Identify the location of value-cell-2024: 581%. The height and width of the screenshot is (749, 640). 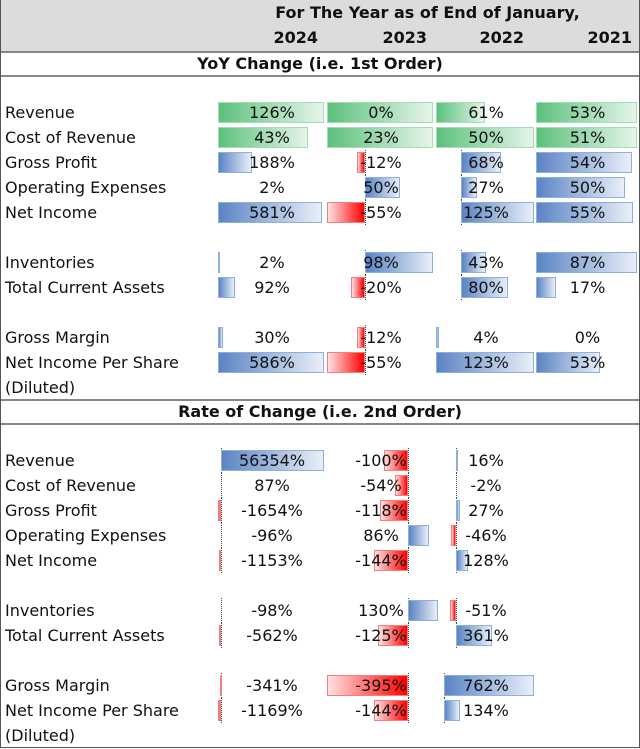
(272, 212).